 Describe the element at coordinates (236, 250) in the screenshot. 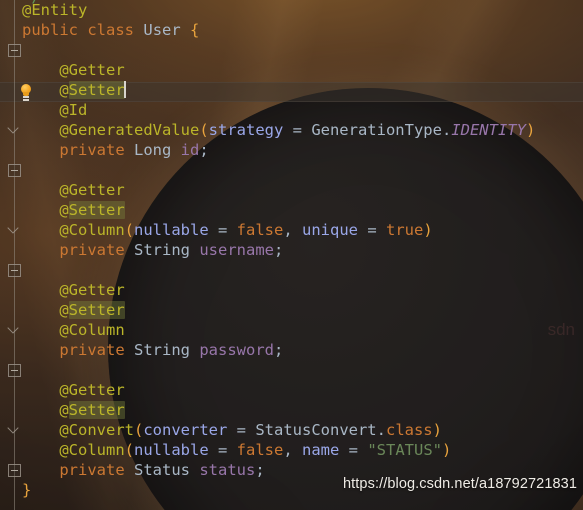

I see `code-token: username` at that location.